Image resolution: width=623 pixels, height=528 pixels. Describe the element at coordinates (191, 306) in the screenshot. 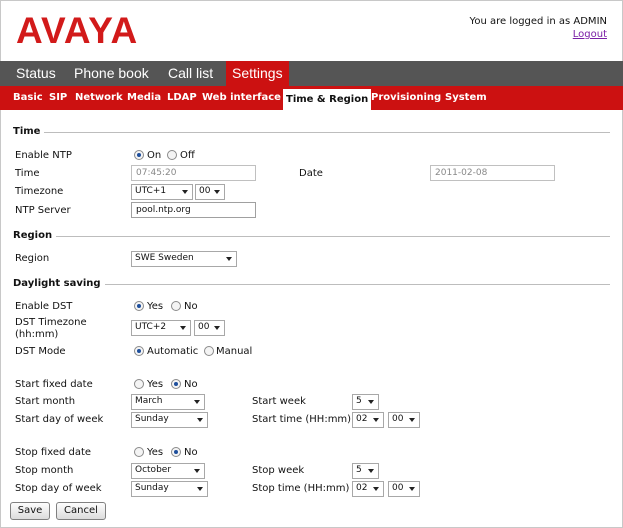

I see `dst-no-label: No` at that location.